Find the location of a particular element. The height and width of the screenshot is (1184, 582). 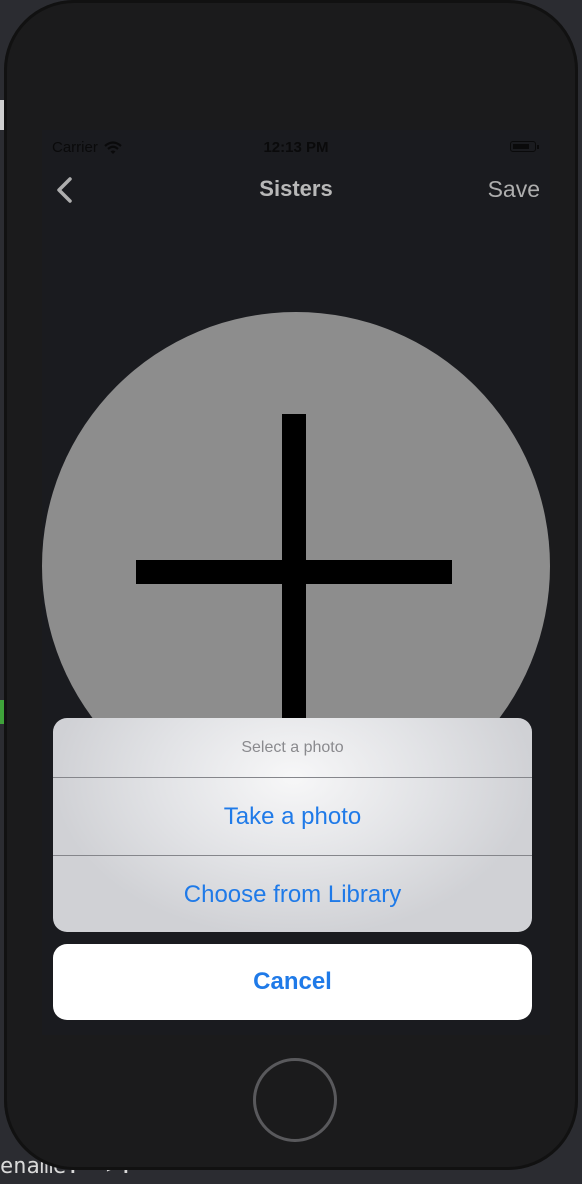

take-photo-button: Take a photo is located at coordinates (292, 817).